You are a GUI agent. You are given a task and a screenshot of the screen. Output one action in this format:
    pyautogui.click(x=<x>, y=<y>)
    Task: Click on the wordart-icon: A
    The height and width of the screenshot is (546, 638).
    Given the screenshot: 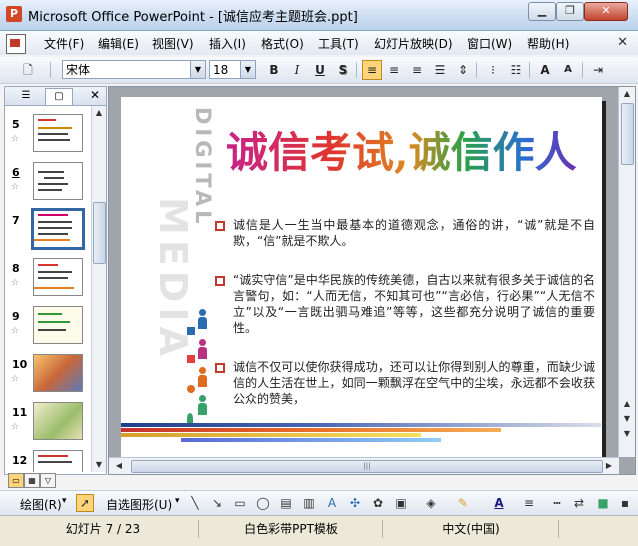 What is the action you would take?
    pyautogui.click(x=332, y=503)
    